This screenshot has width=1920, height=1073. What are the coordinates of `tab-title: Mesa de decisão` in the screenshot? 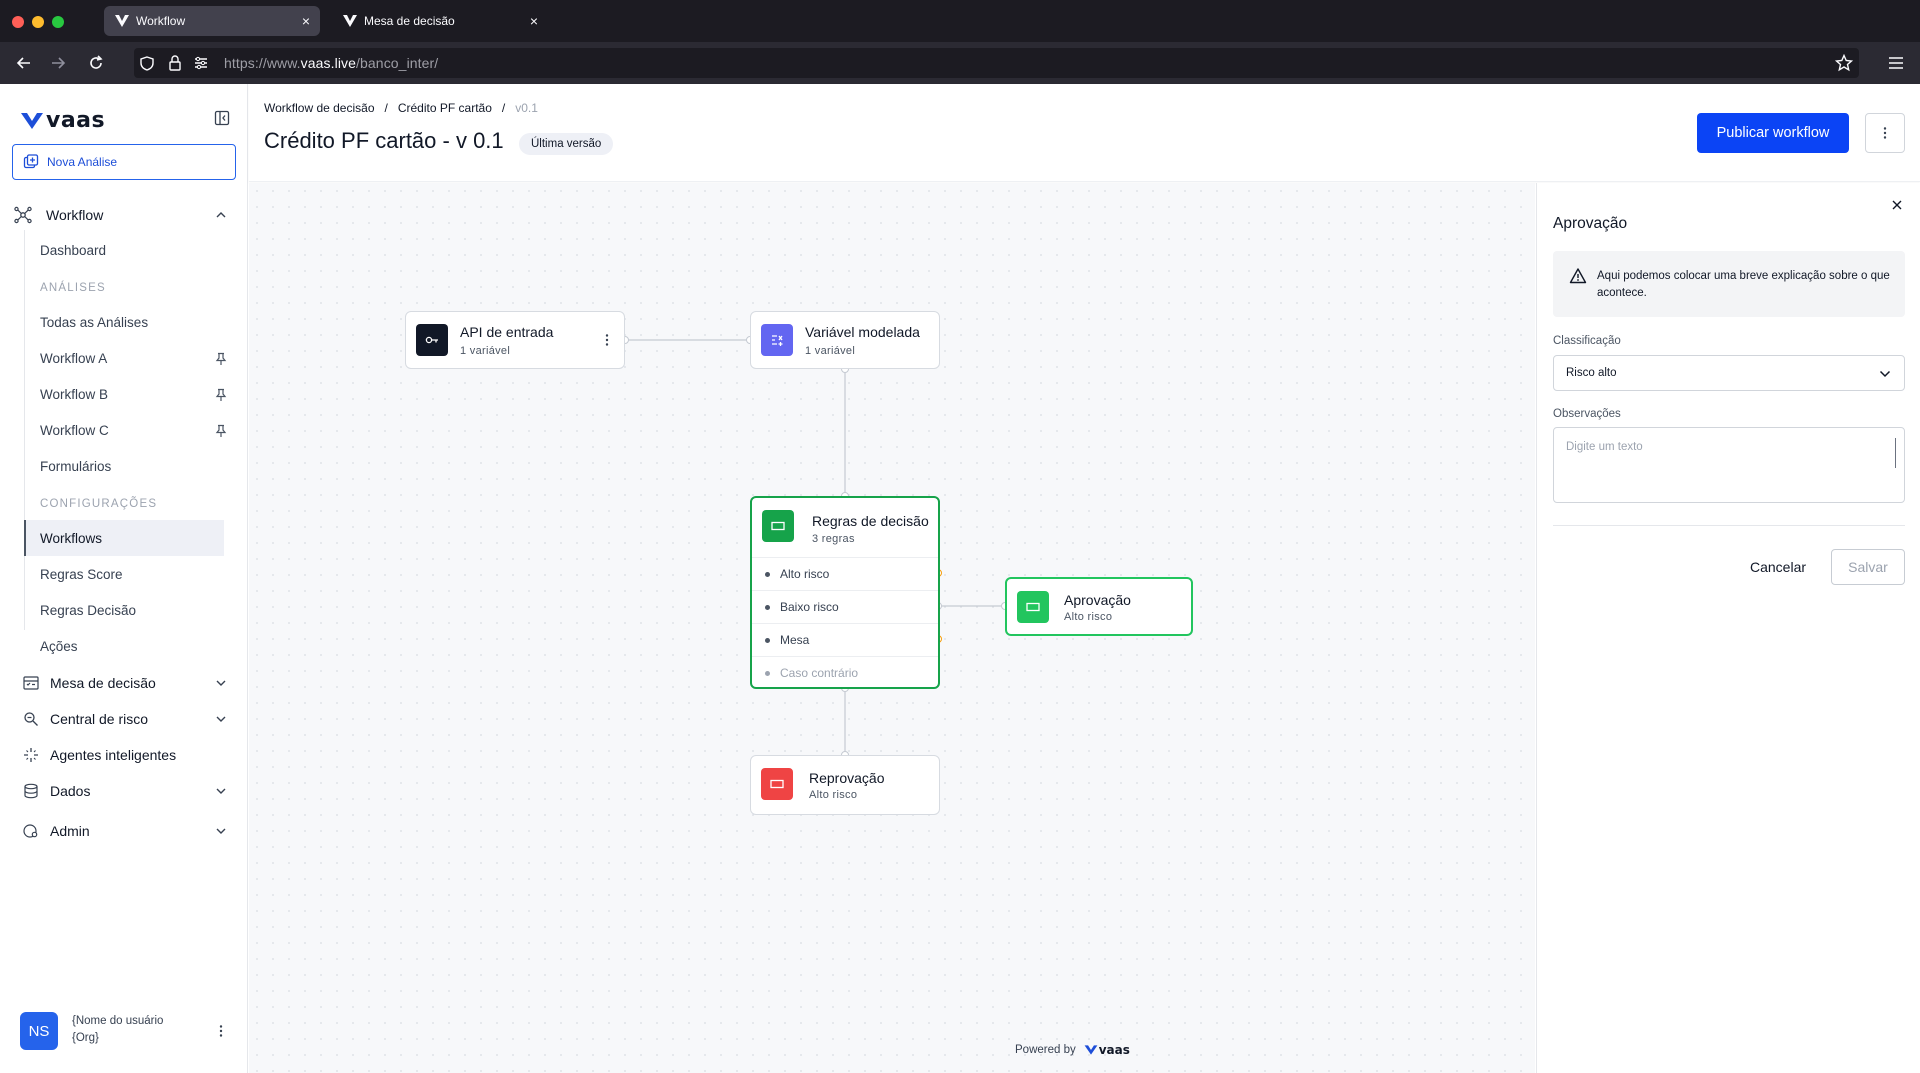 It's located at (409, 21).